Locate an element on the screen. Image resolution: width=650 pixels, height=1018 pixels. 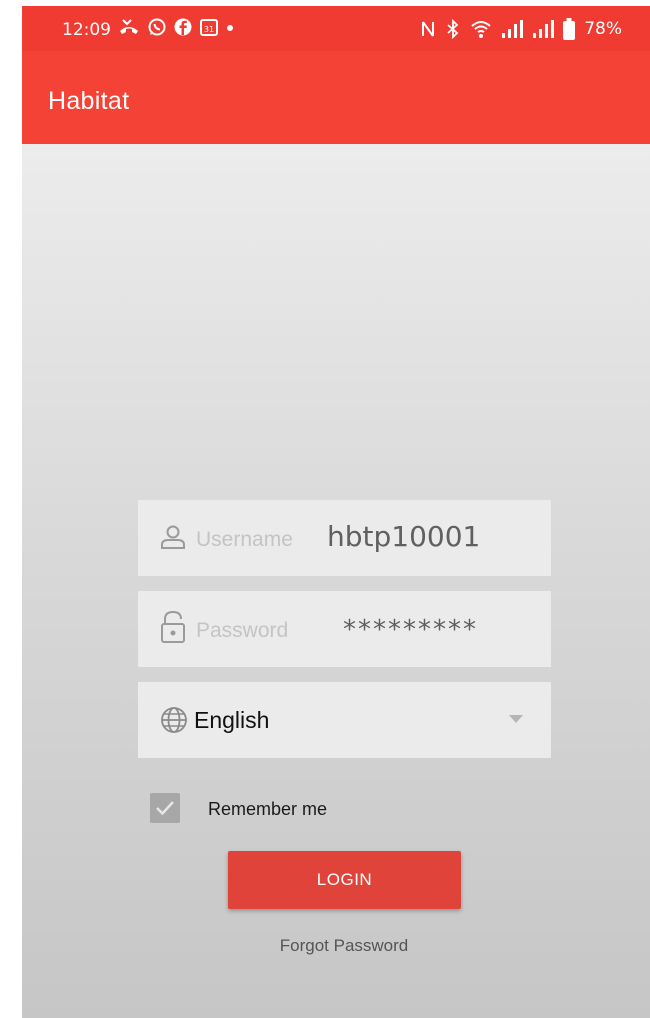
language-selected: English is located at coordinates (232, 720).